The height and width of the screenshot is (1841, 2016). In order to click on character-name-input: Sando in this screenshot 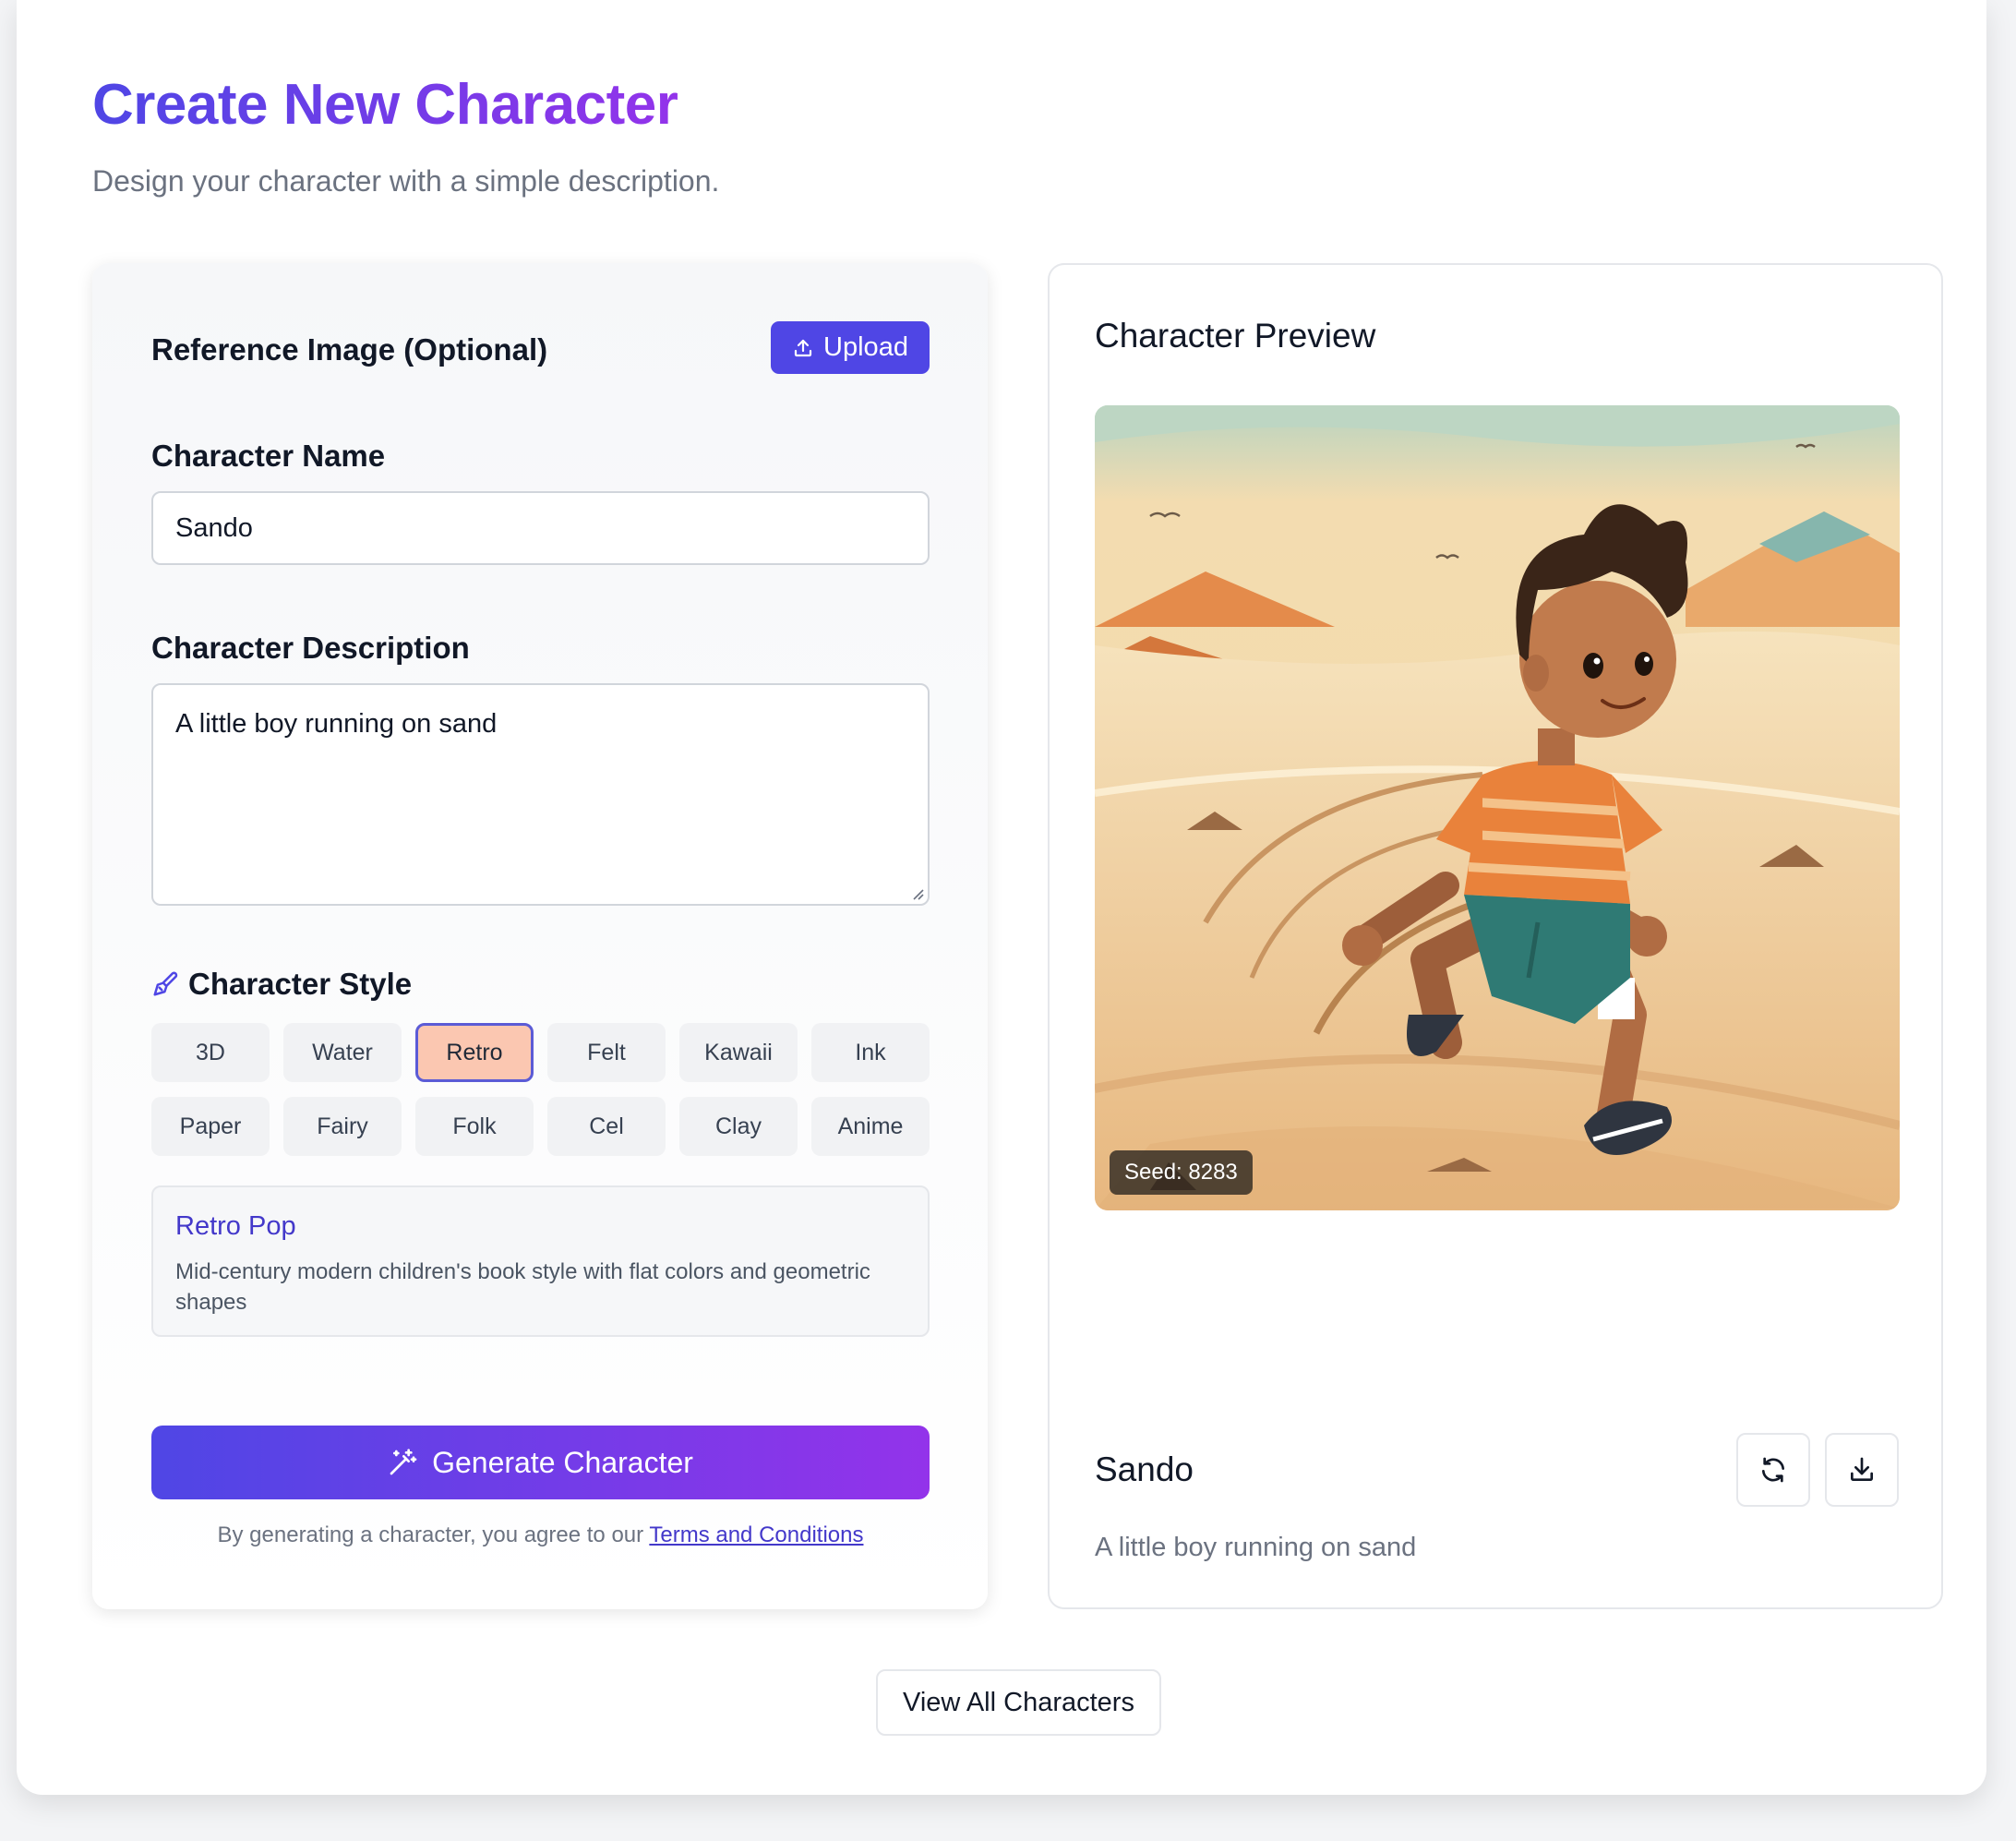, I will do `click(540, 528)`.